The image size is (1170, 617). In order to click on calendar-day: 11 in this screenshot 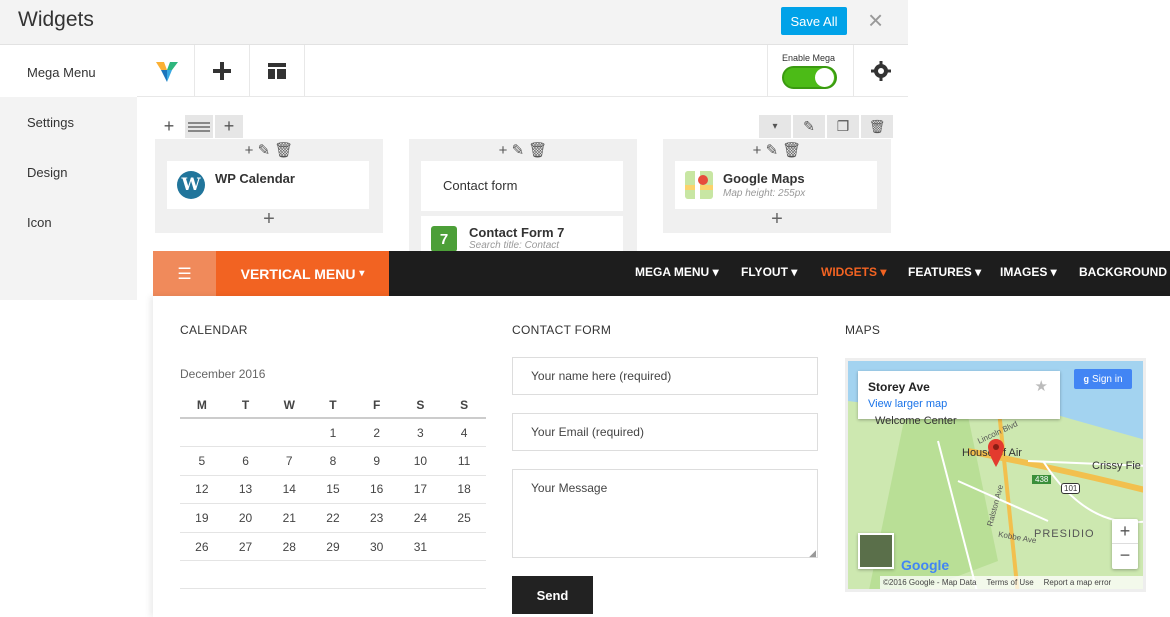, I will do `click(464, 461)`.